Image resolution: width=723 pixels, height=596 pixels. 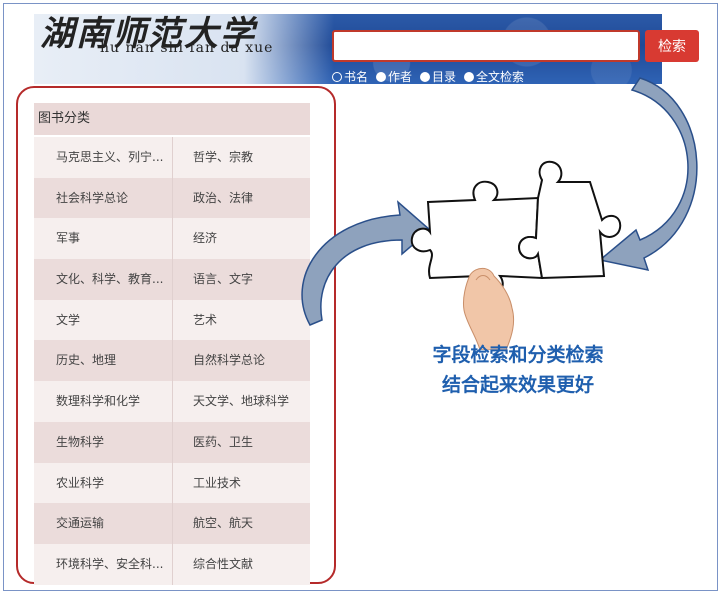 What do you see at coordinates (187, 48) in the screenshot?
I see `site-logo-subtitle: hu nan shi fan da xue` at bounding box center [187, 48].